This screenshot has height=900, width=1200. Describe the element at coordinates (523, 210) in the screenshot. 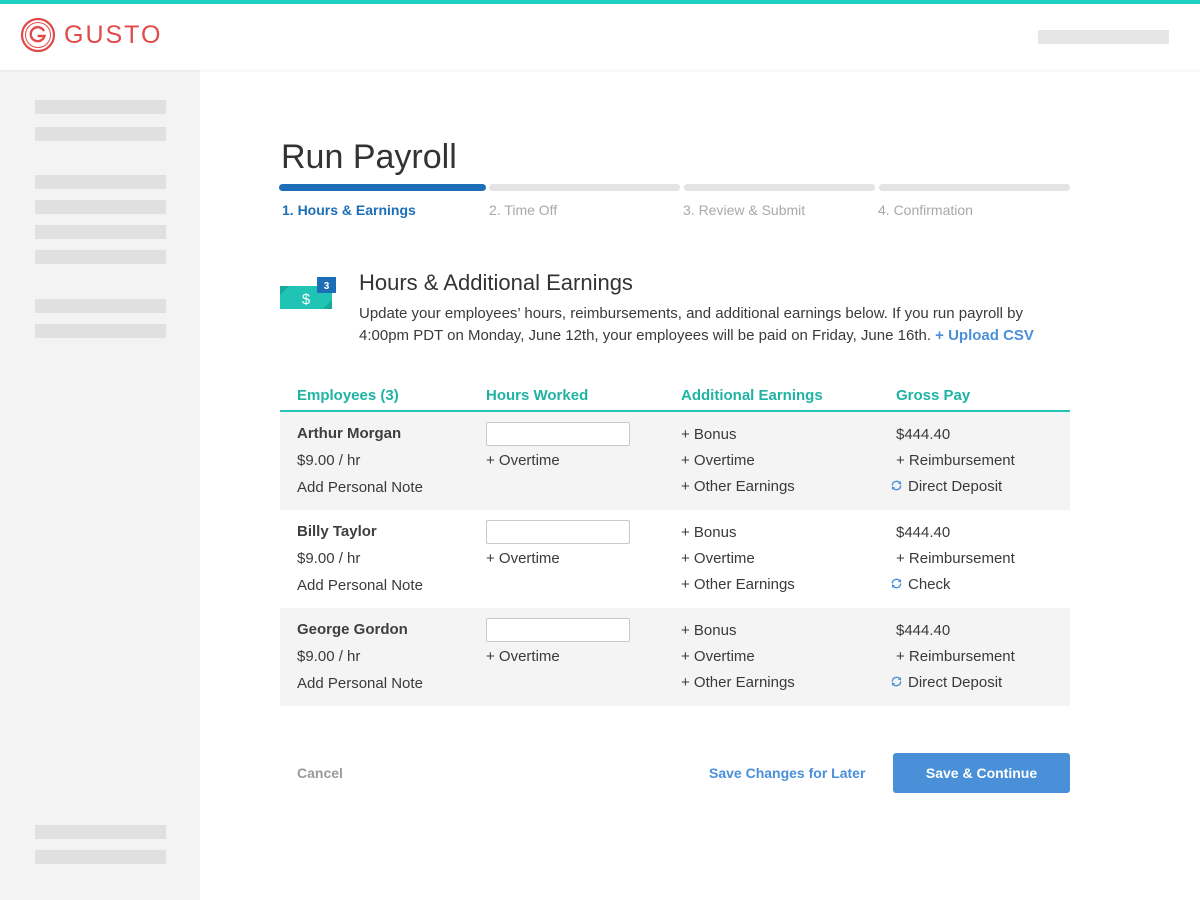

I see `step-time-off: 2. Time Off` at that location.